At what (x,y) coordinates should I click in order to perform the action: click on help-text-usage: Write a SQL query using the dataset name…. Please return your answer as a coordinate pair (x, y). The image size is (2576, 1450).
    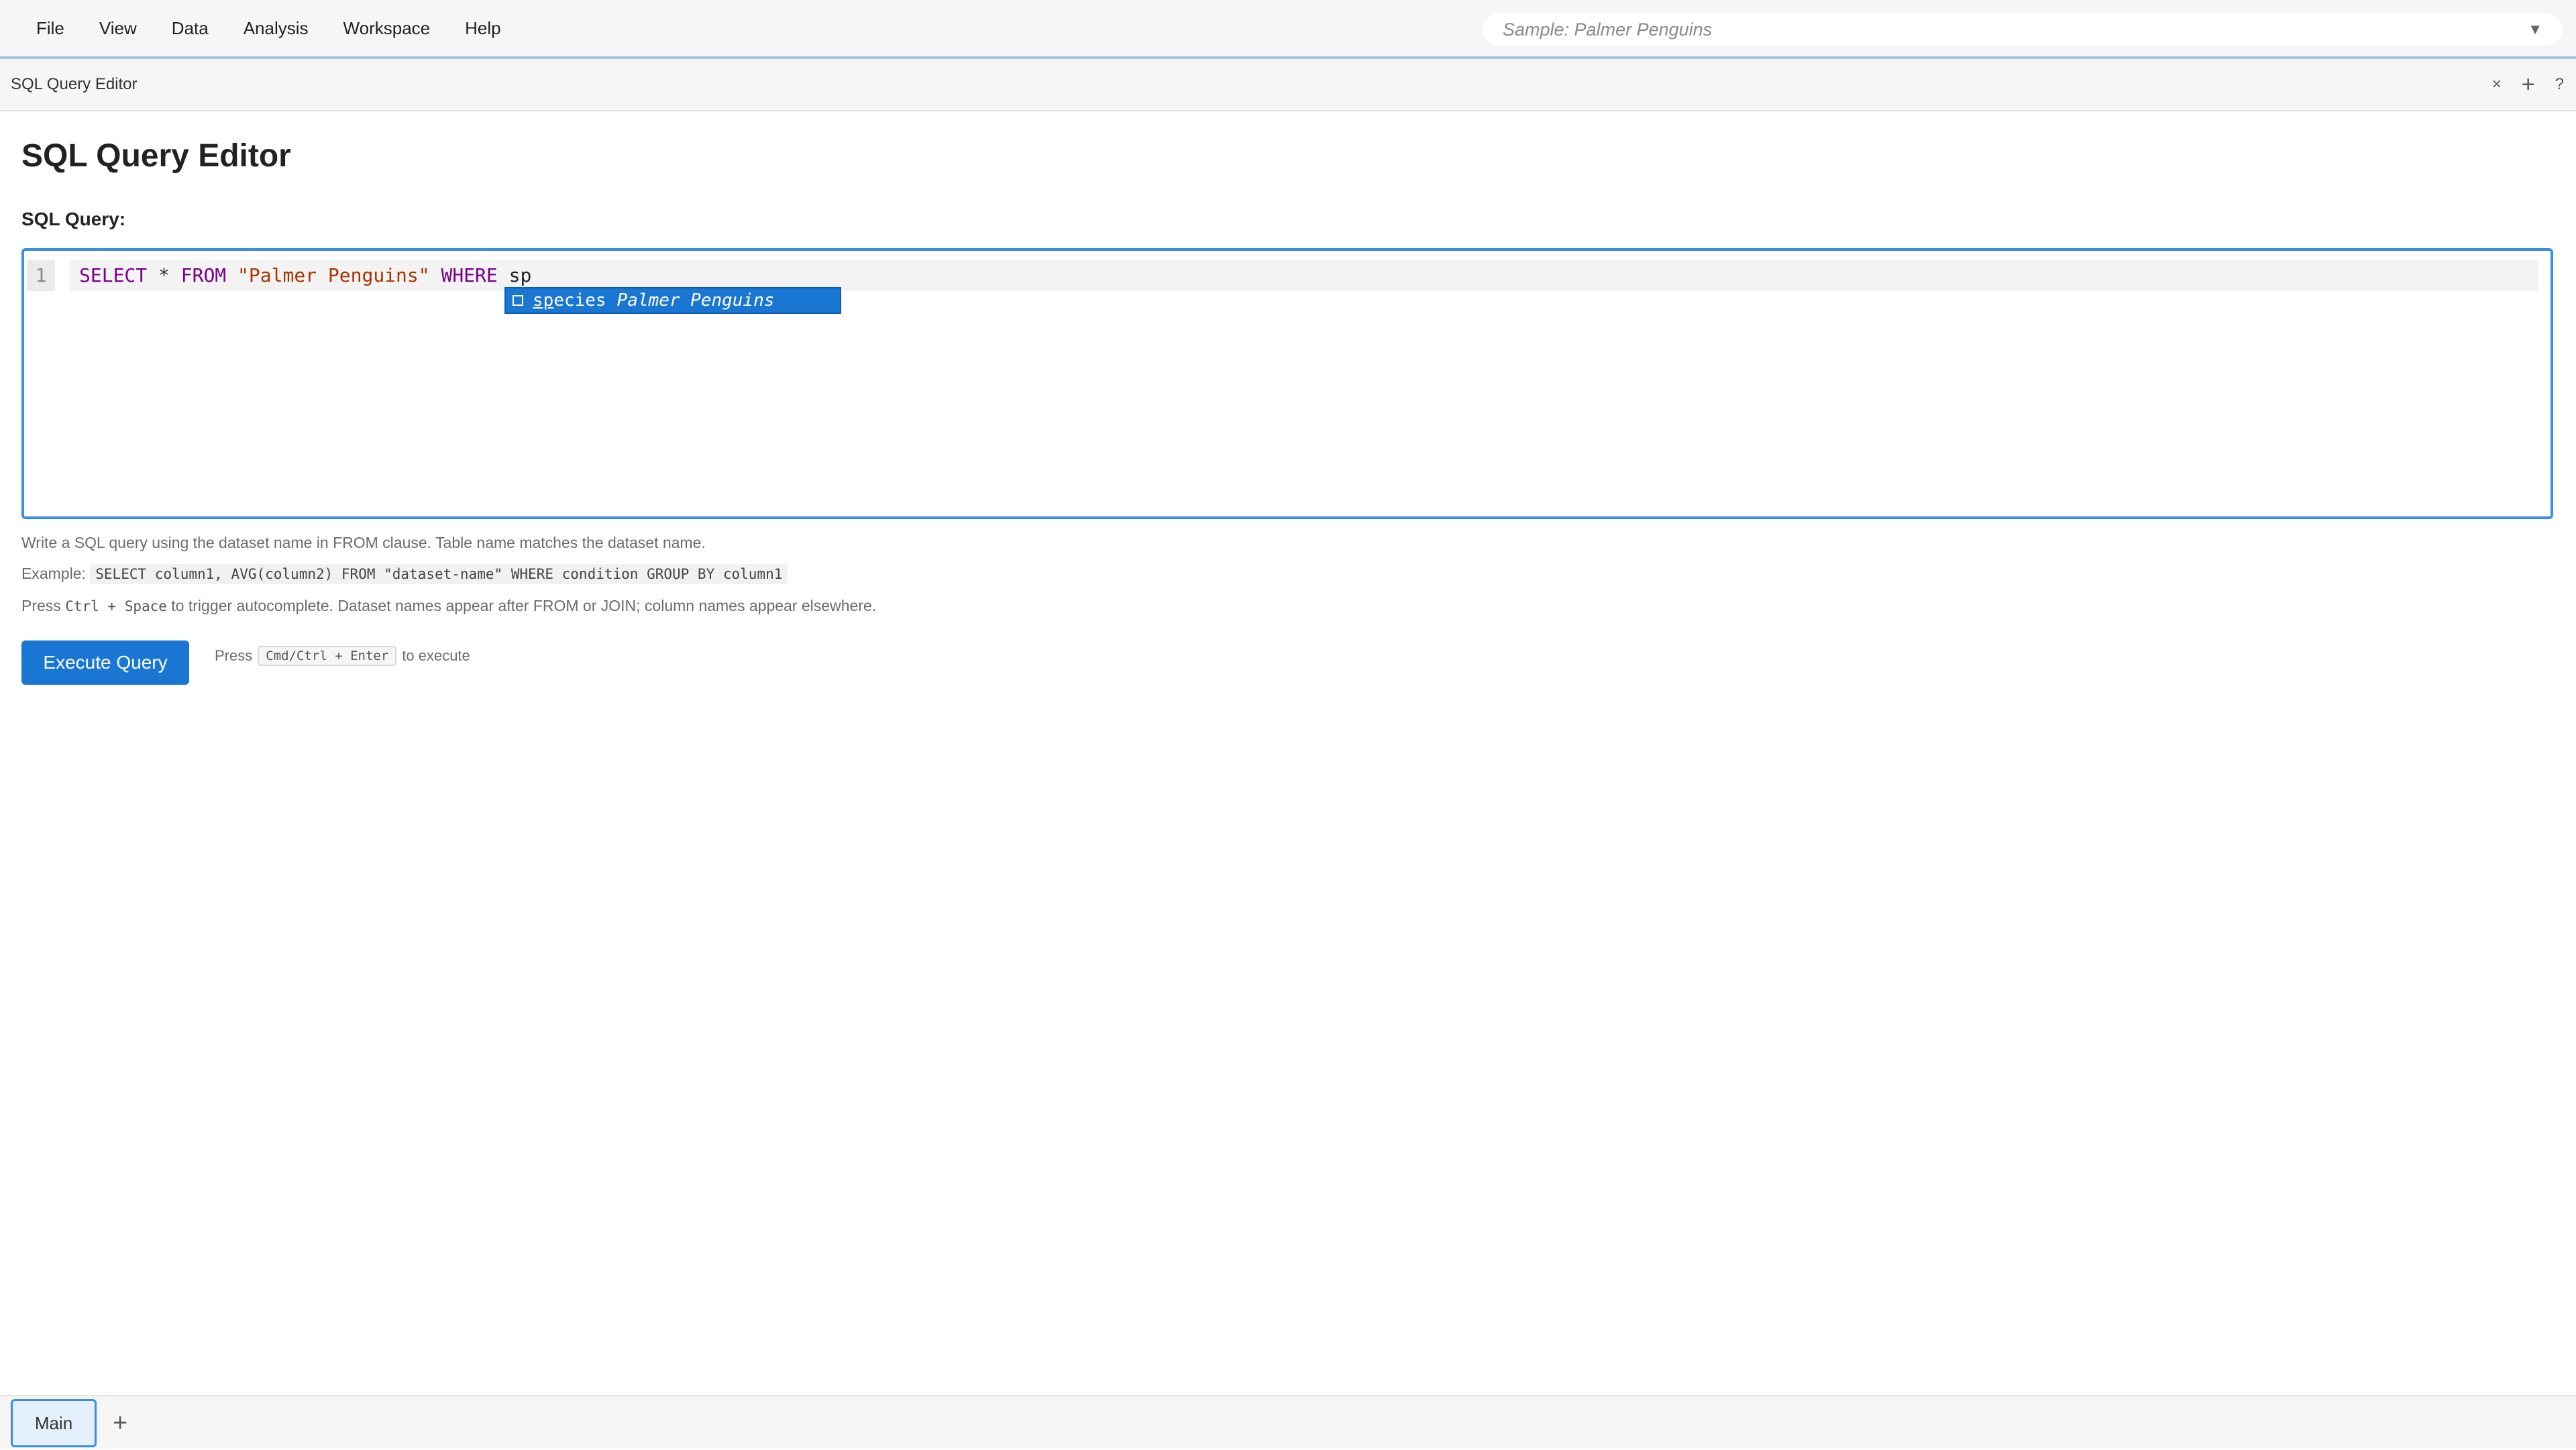
    Looking at the image, I should click on (363, 542).